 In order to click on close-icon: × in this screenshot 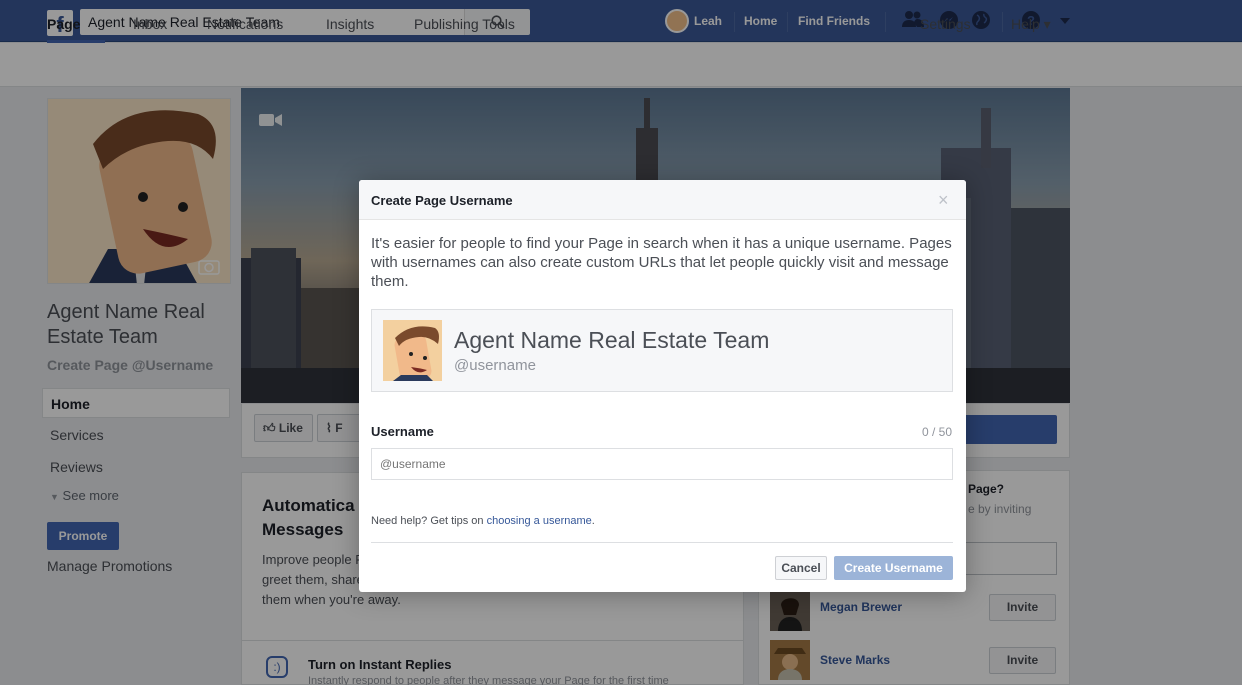, I will do `click(943, 200)`.